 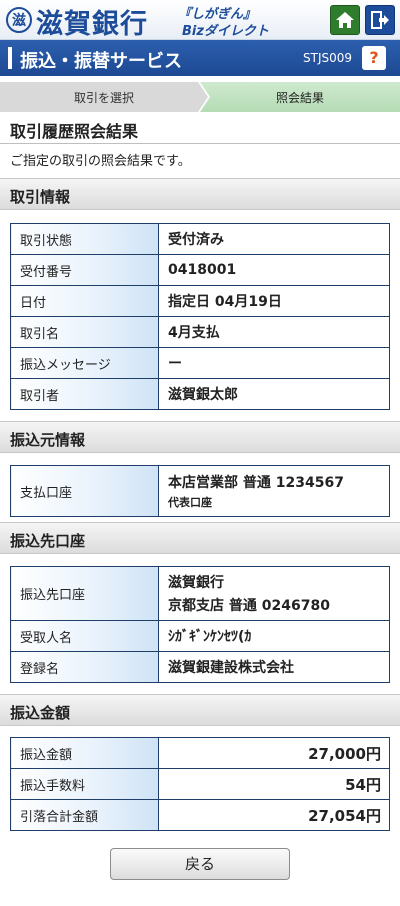 I want to click on row-label: 振込手数料, so click(x=84, y=784).